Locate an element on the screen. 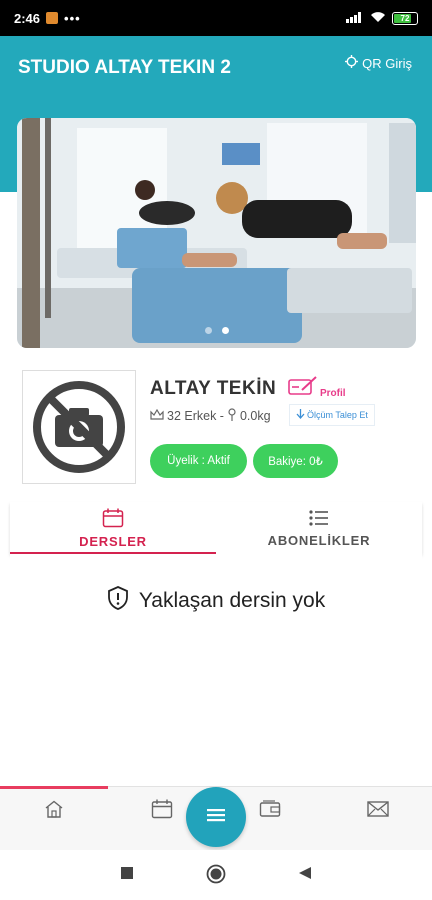 This screenshot has height=900, width=432. studio-title: STUDIO ALTAY TEKIN 2 is located at coordinates (124, 67).